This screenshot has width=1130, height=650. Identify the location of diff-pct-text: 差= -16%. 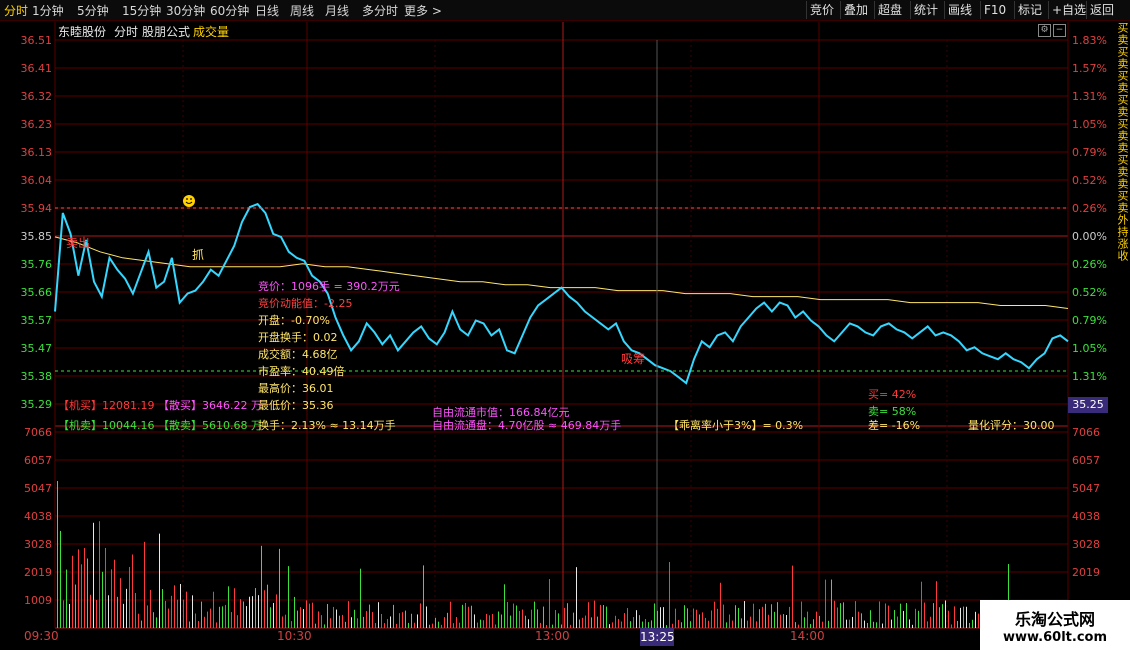
(894, 425).